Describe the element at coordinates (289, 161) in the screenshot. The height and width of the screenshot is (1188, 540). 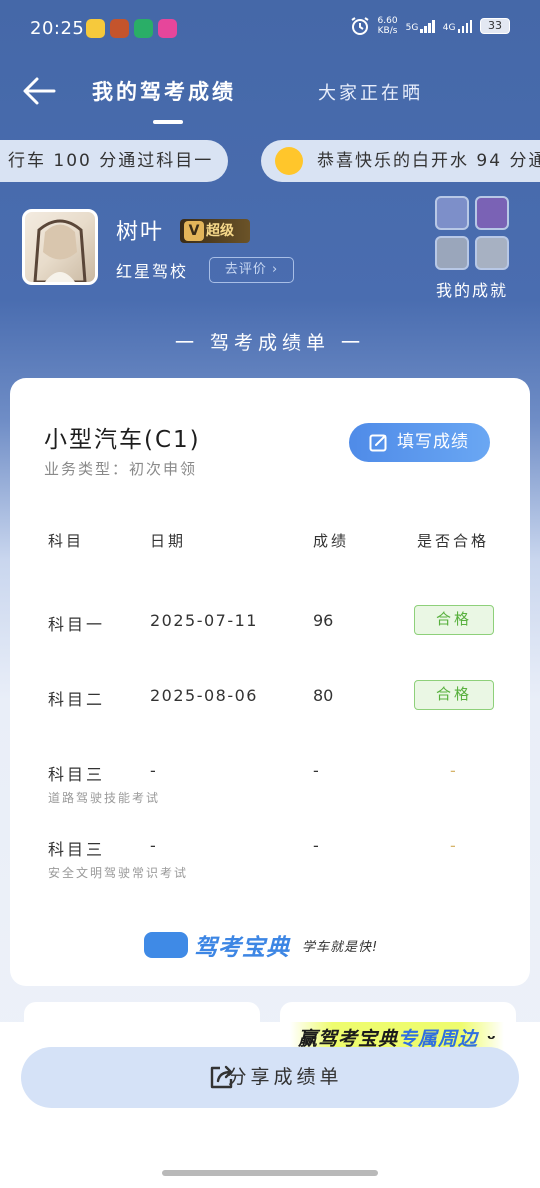
I see `star-eyes-emoji-icon` at that location.